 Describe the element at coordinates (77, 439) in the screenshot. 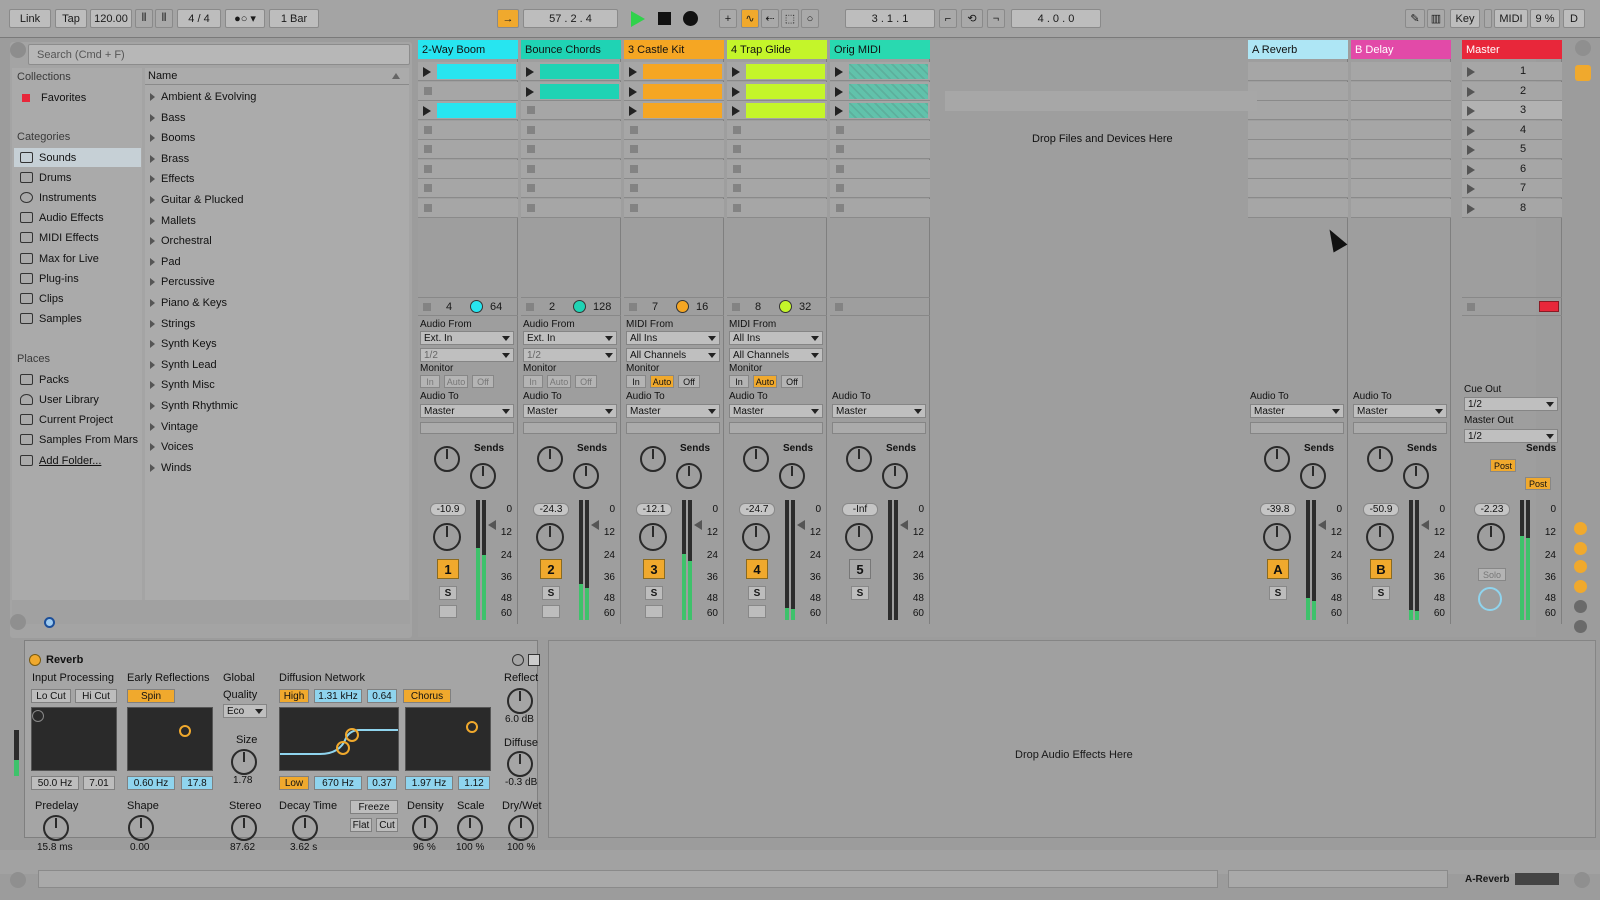

I see `sidebar-item-samples-from-mars: Samples From Mars` at that location.